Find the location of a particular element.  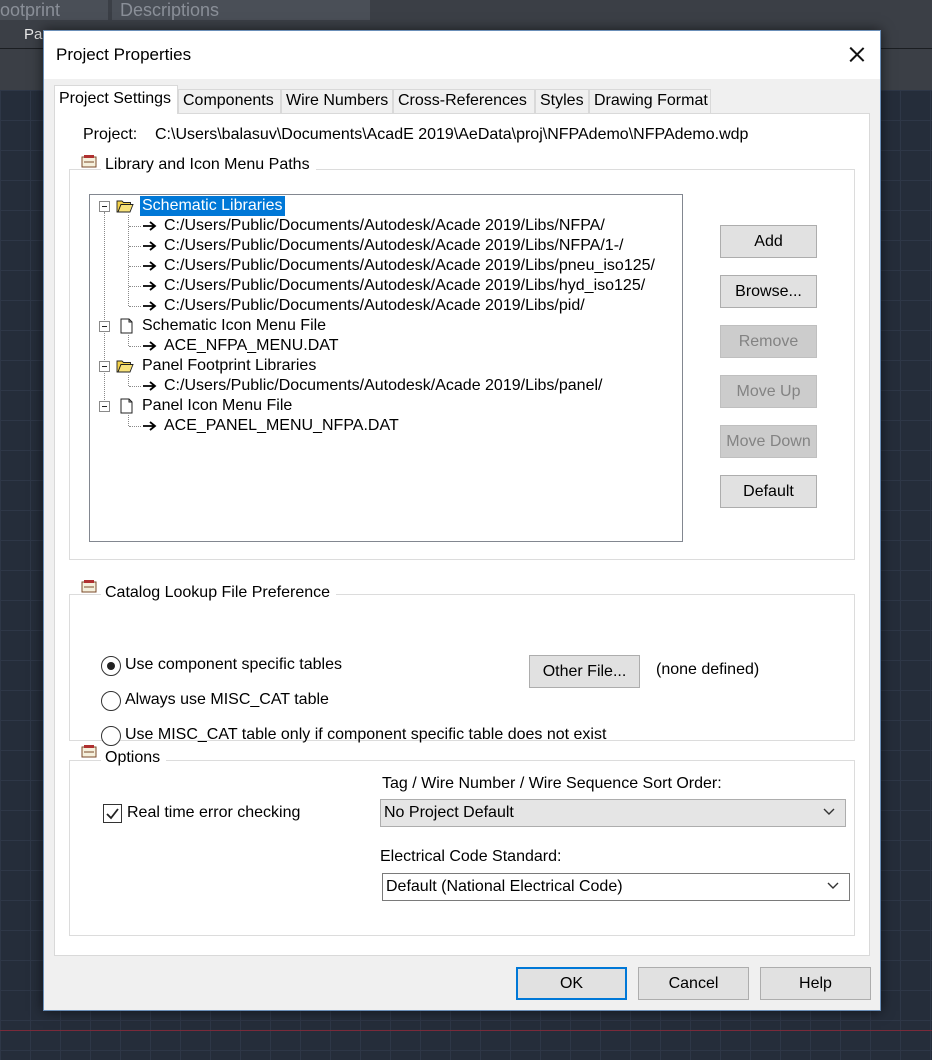

background-tab-footprint: ootprint is located at coordinates (54, 10).